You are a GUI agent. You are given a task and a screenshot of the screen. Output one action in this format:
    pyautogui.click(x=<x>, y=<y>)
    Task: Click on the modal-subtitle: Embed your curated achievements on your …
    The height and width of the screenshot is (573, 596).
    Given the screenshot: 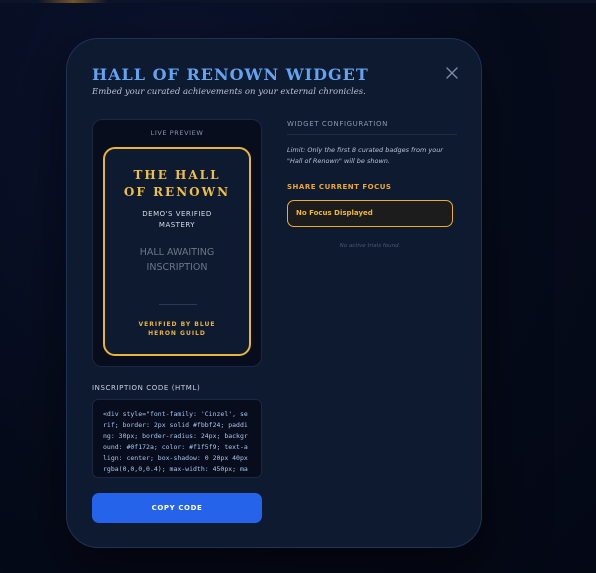 What is the action you would take?
    pyautogui.click(x=229, y=92)
    